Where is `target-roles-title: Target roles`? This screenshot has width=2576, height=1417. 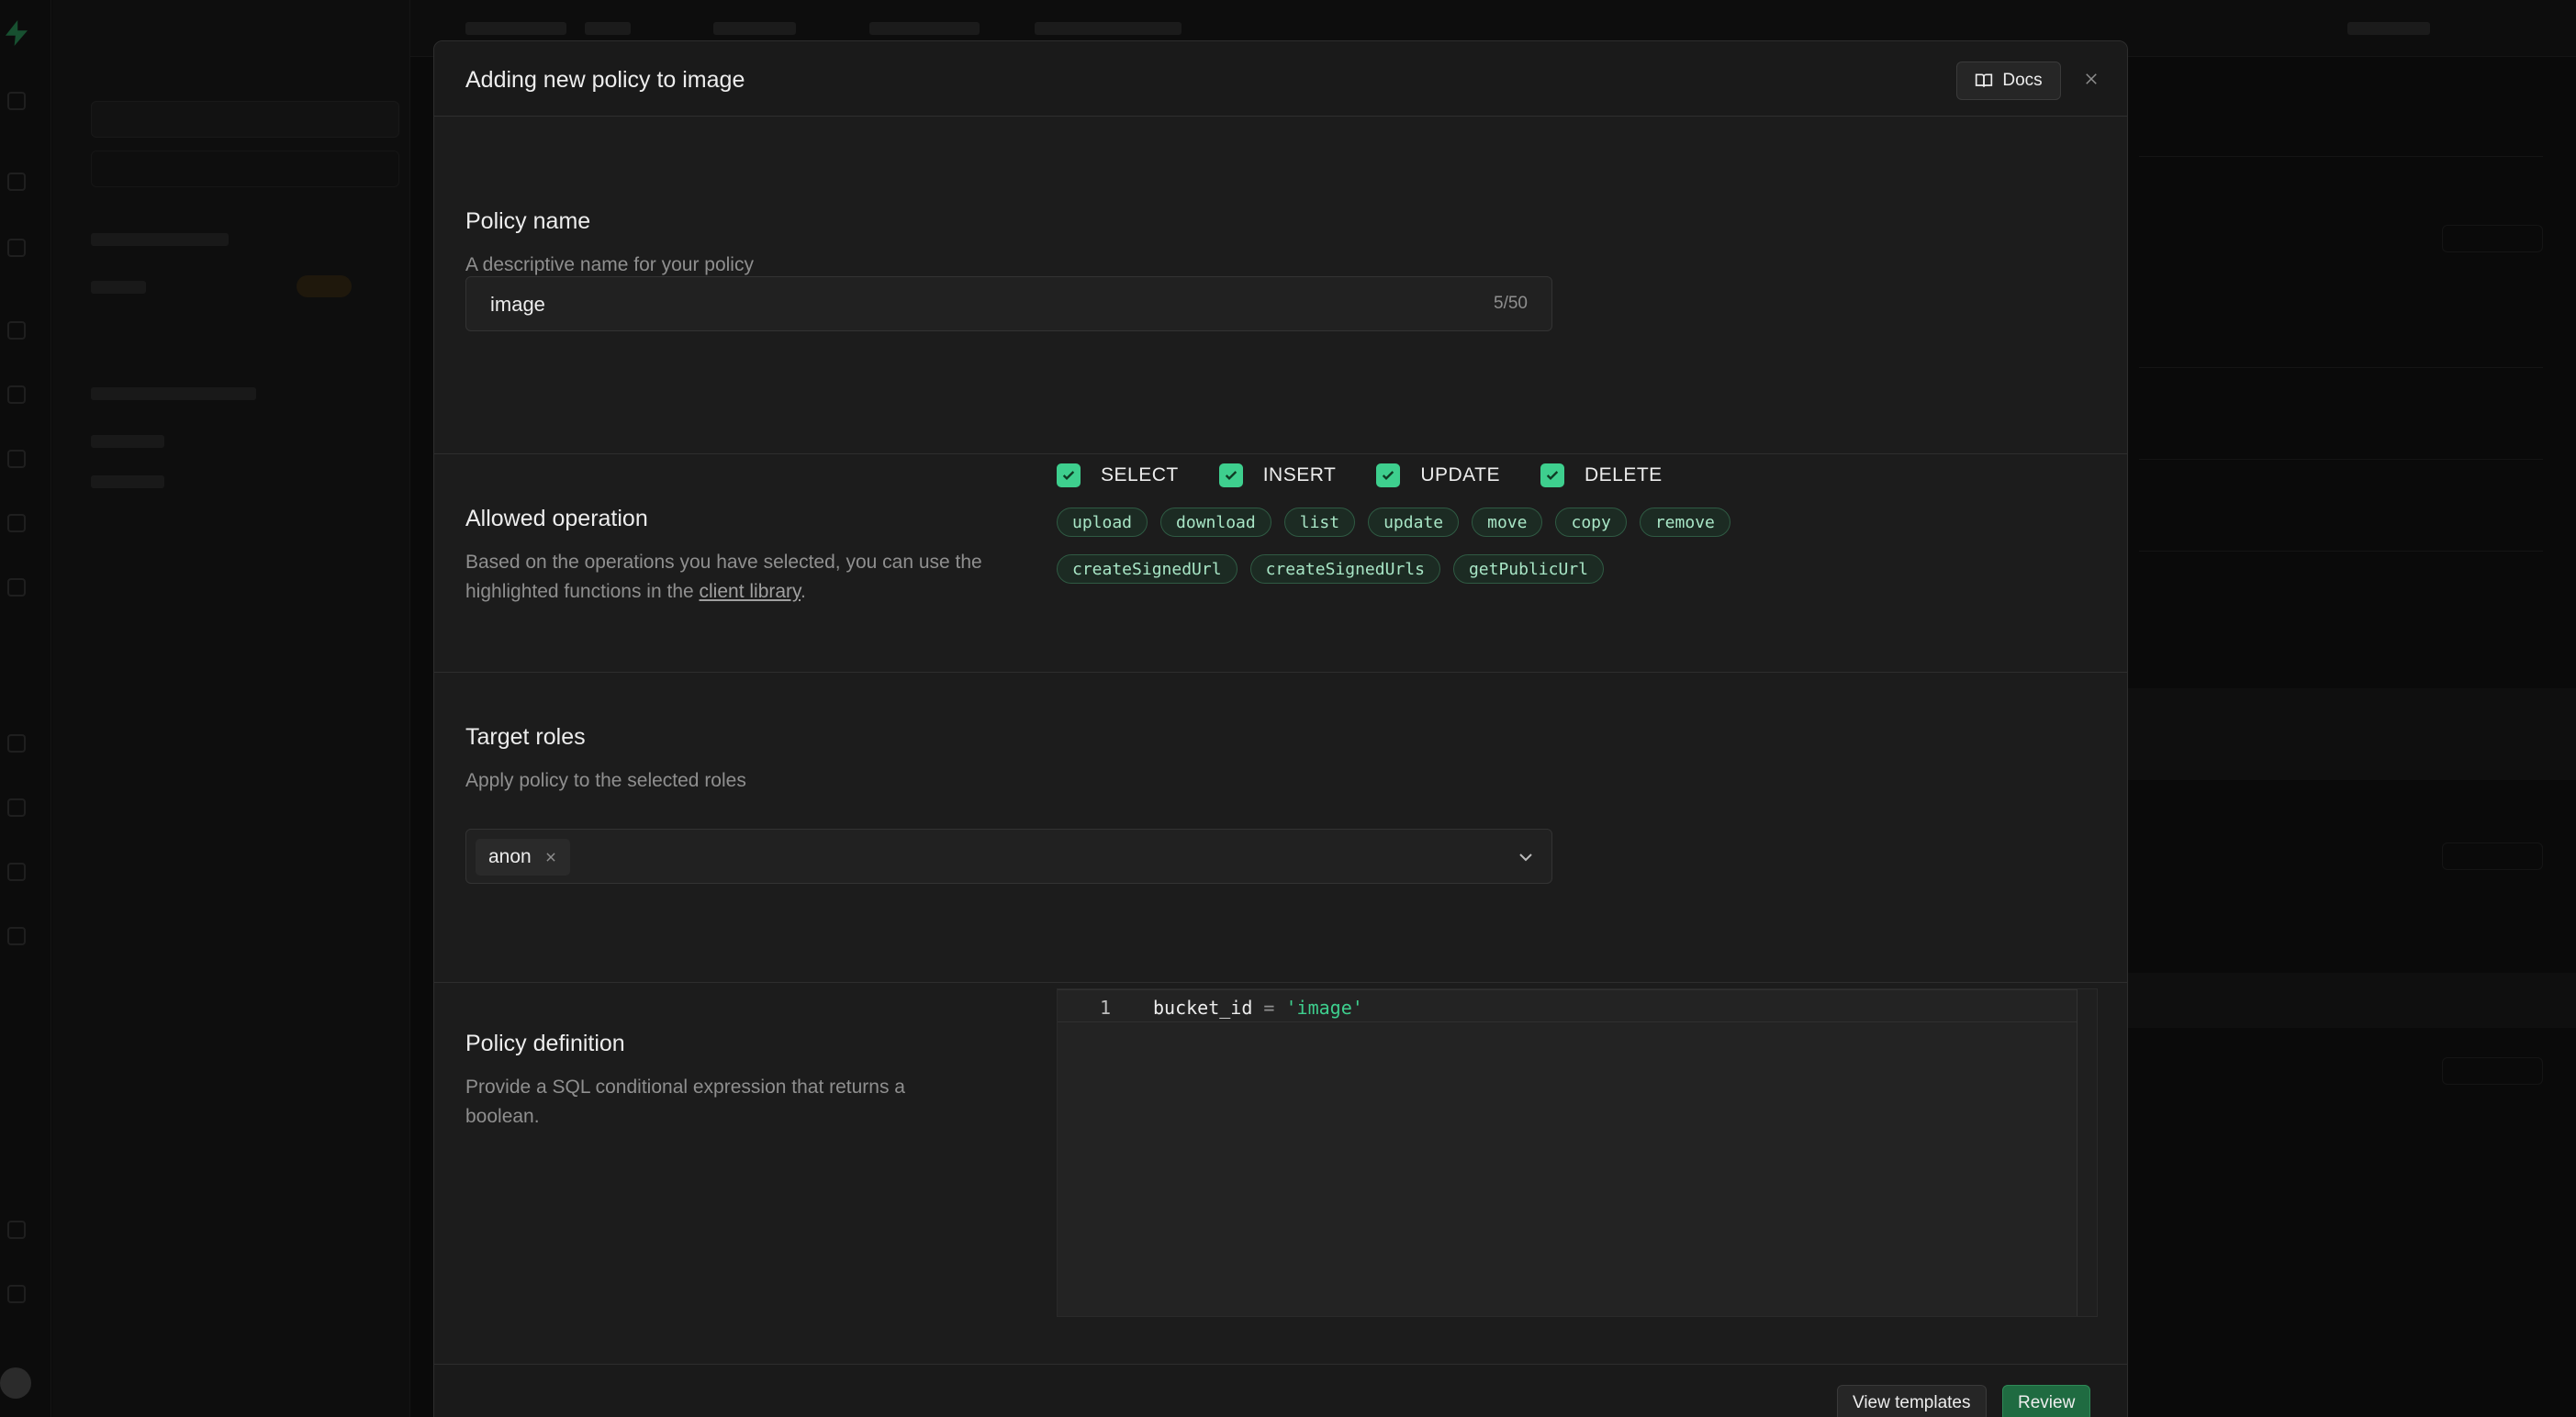
target-roles-title: Target roles is located at coordinates (525, 737).